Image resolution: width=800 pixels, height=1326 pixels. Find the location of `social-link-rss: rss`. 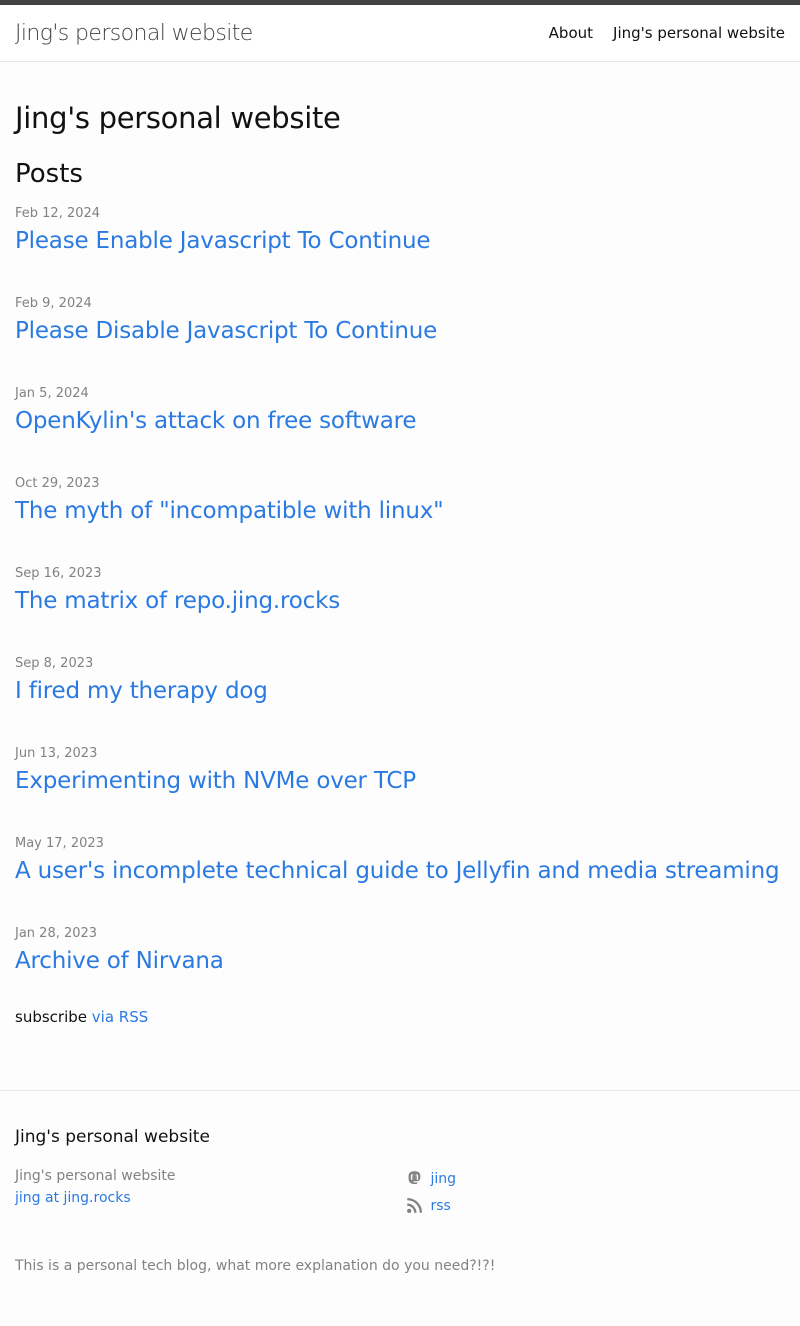

social-link-rss: rss is located at coordinates (440, 1206).